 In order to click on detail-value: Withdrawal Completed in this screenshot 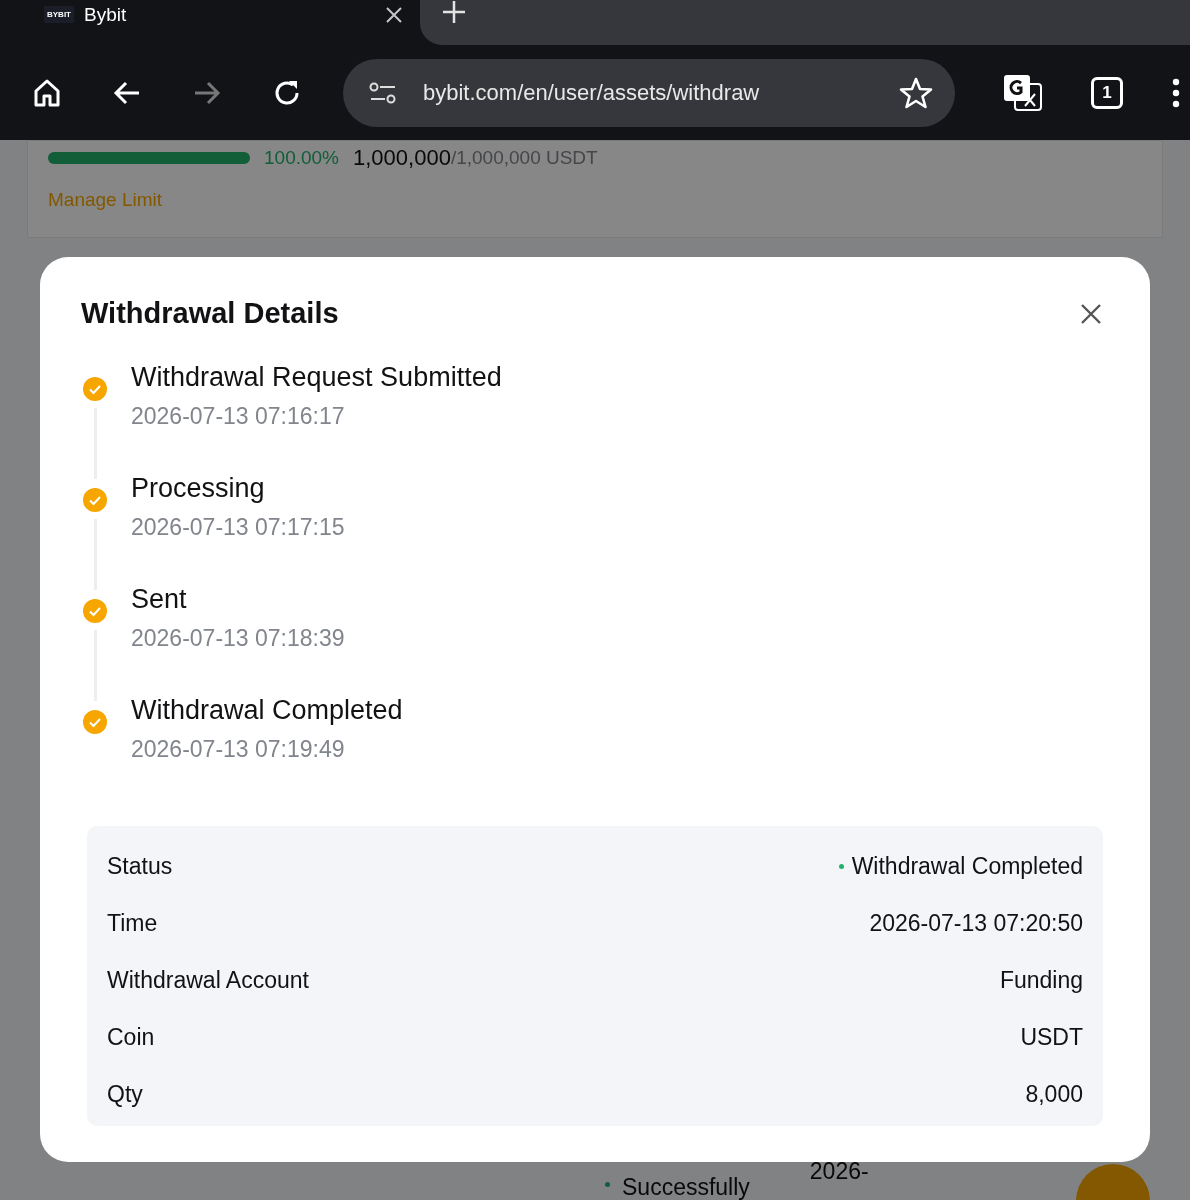, I will do `click(967, 866)`.